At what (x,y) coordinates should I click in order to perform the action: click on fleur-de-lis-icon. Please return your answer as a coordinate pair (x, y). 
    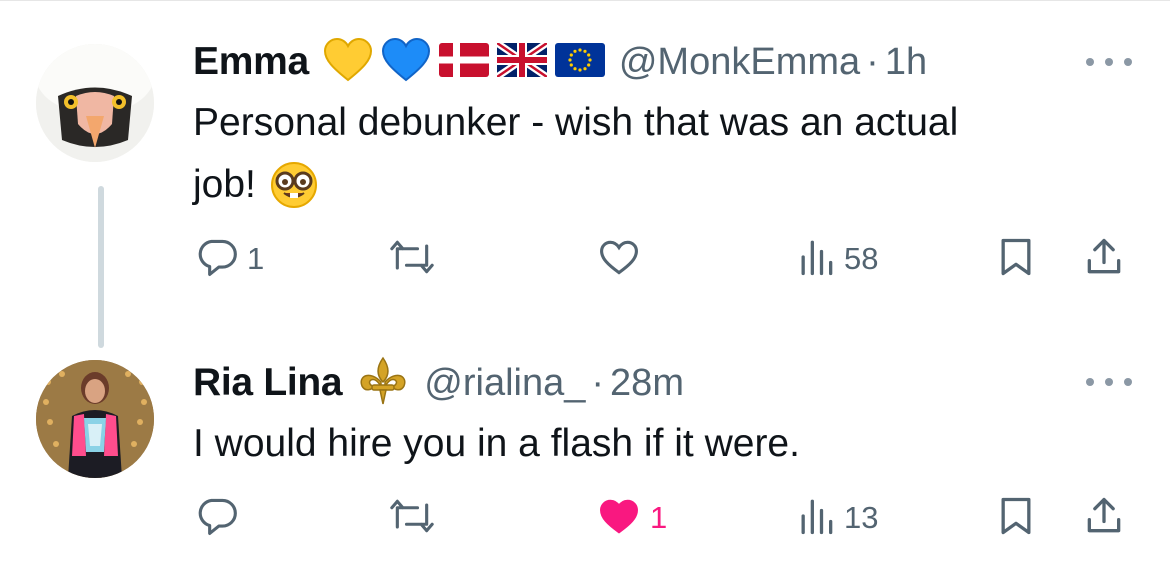
    Looking at the image, I should click on (383, 383).